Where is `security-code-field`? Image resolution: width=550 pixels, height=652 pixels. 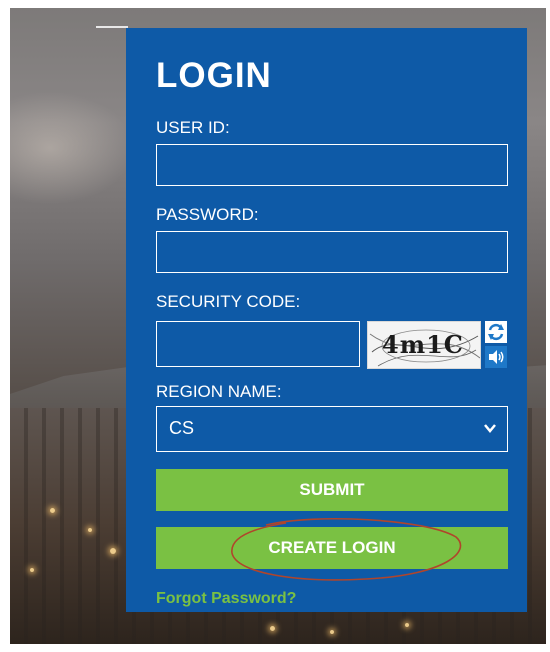
security-code-field is located at coordinates (258, 344).